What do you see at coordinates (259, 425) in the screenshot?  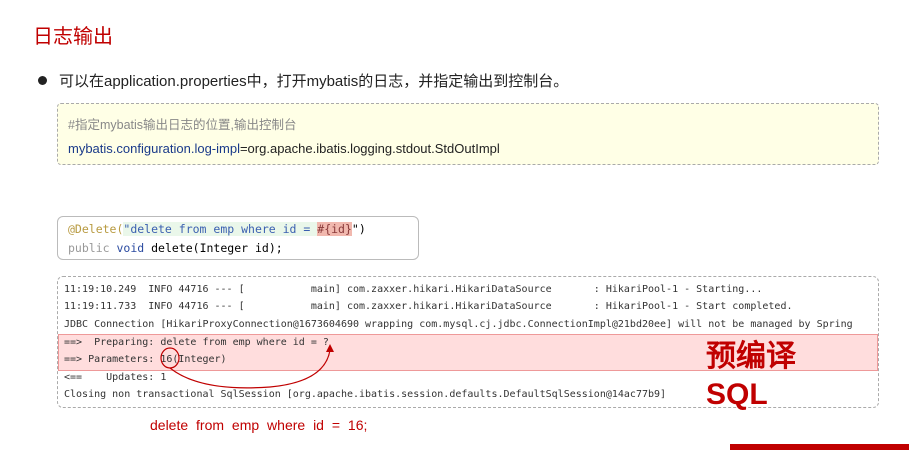 I see `final-sql-text: delete from emp where id = 16;` at bounding box center [259, 425].